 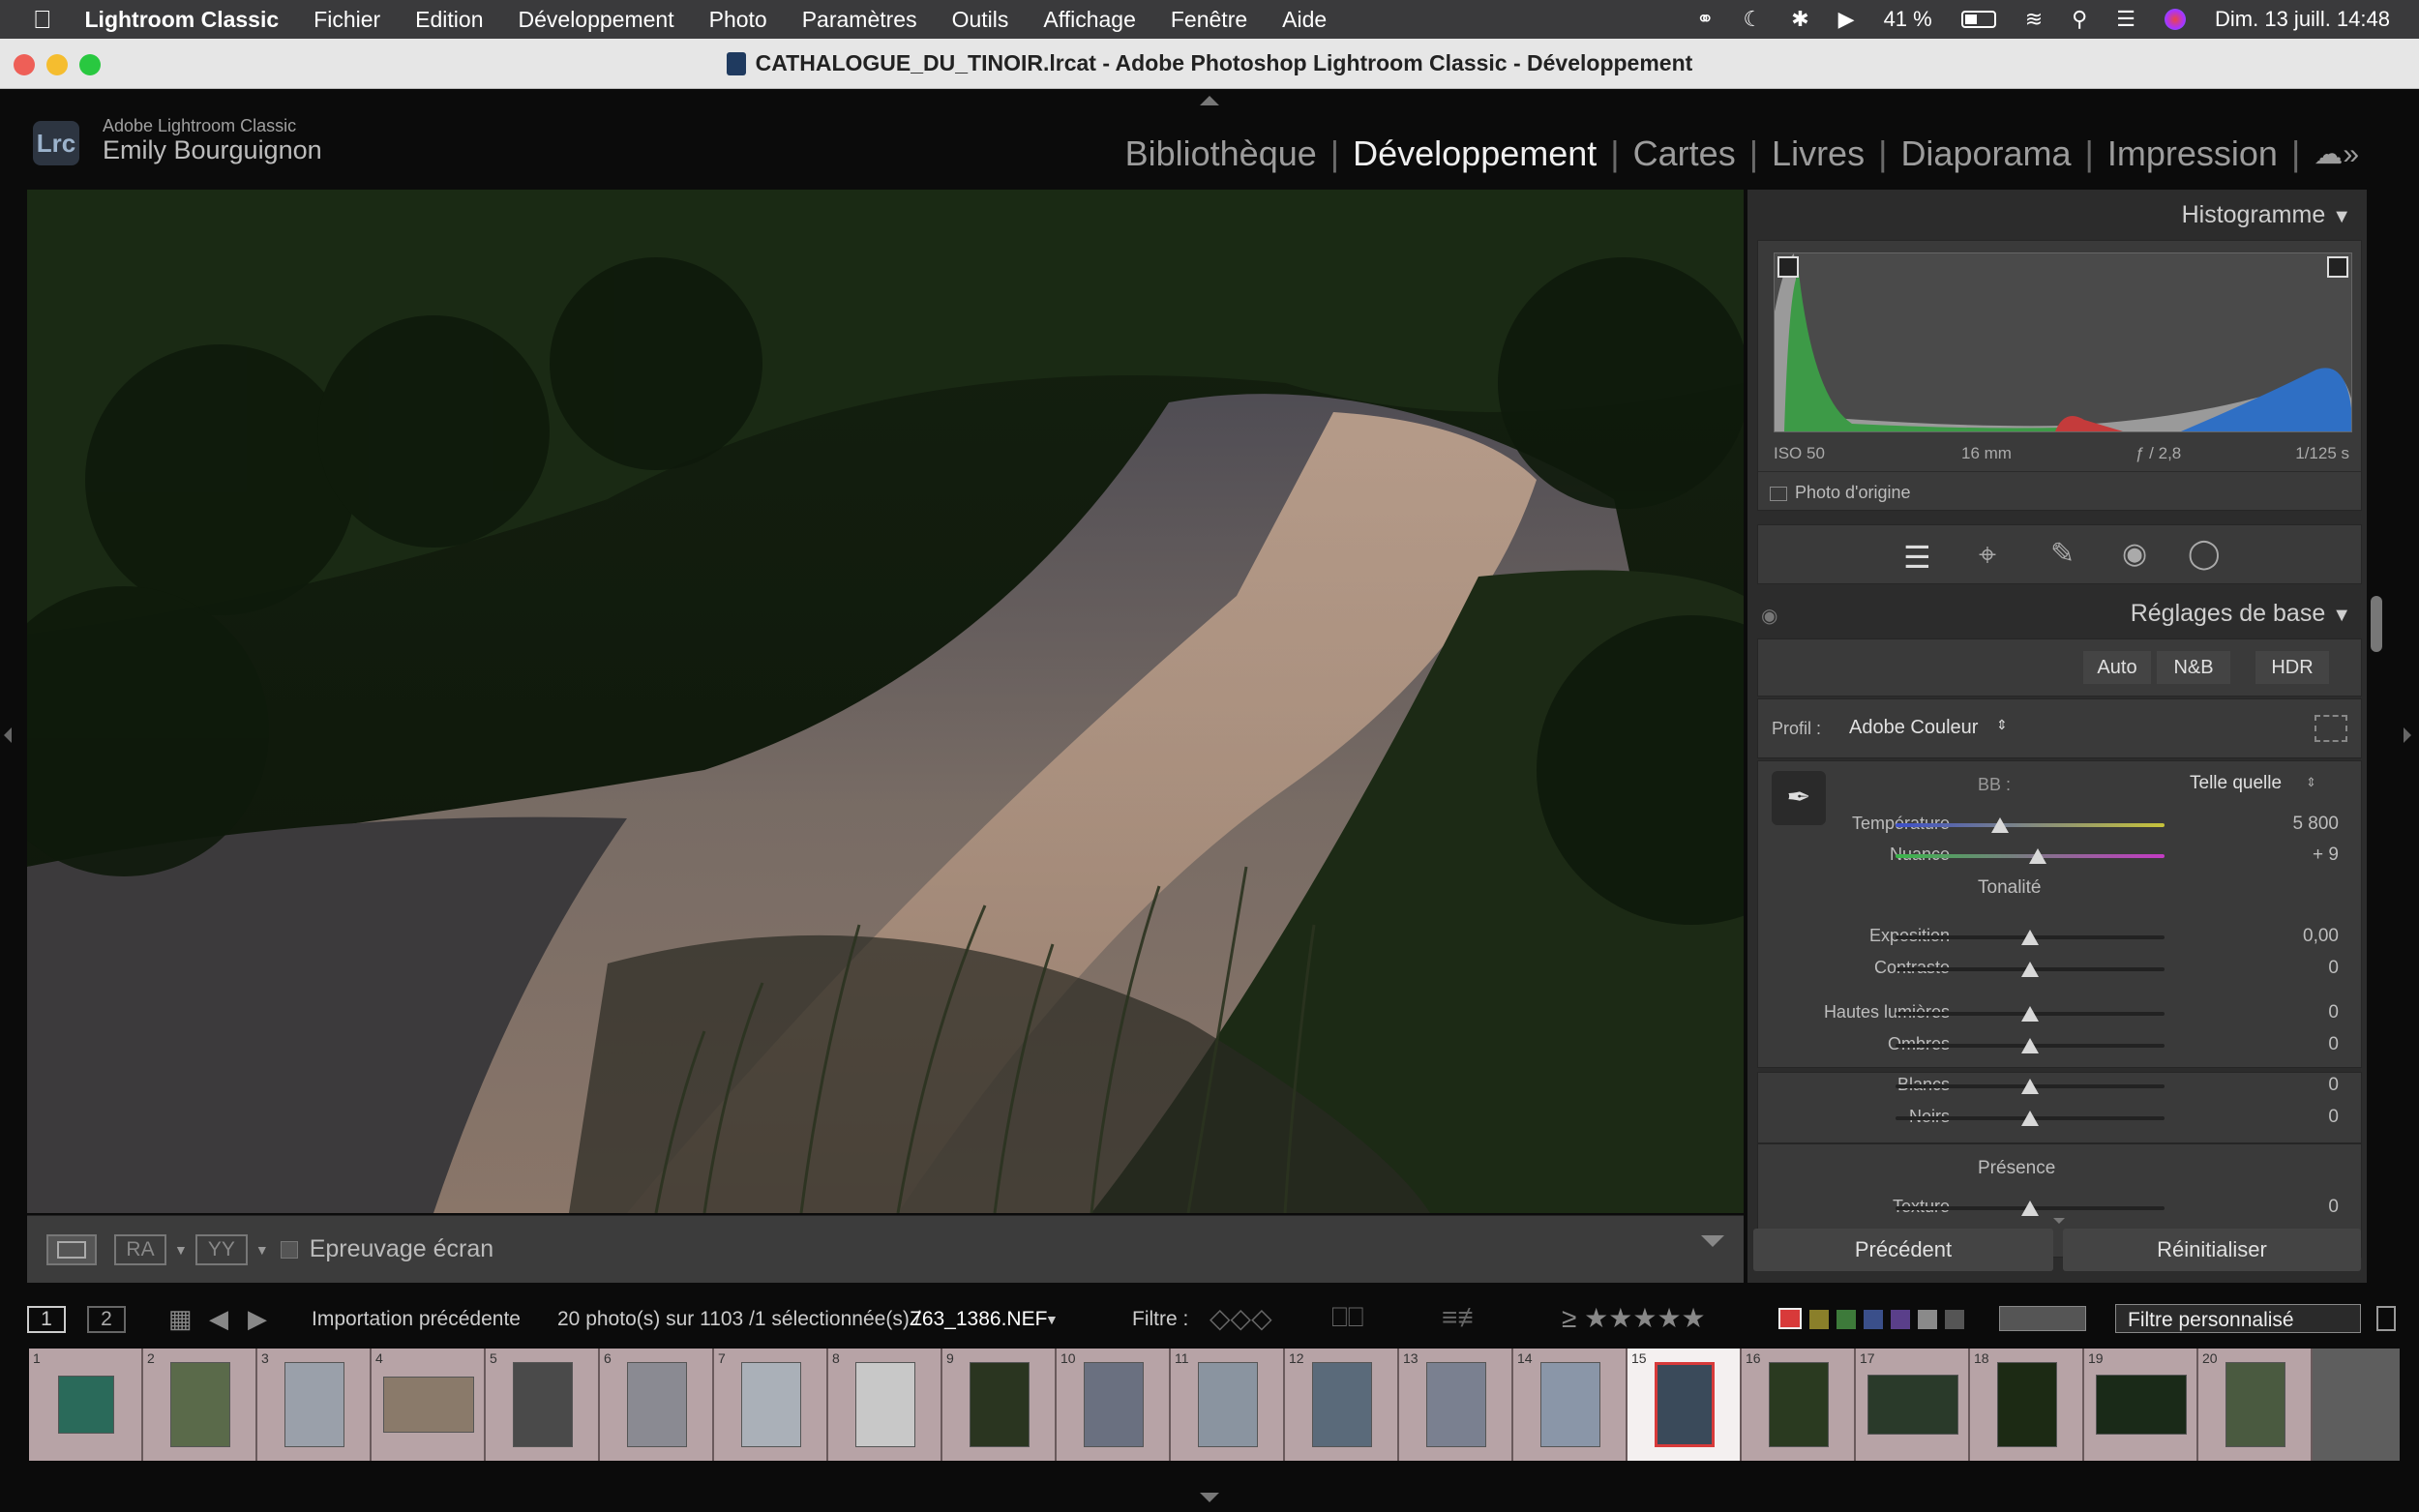 I want to click on filmstrip-cell: 20, so click(x=2255, y=1405).